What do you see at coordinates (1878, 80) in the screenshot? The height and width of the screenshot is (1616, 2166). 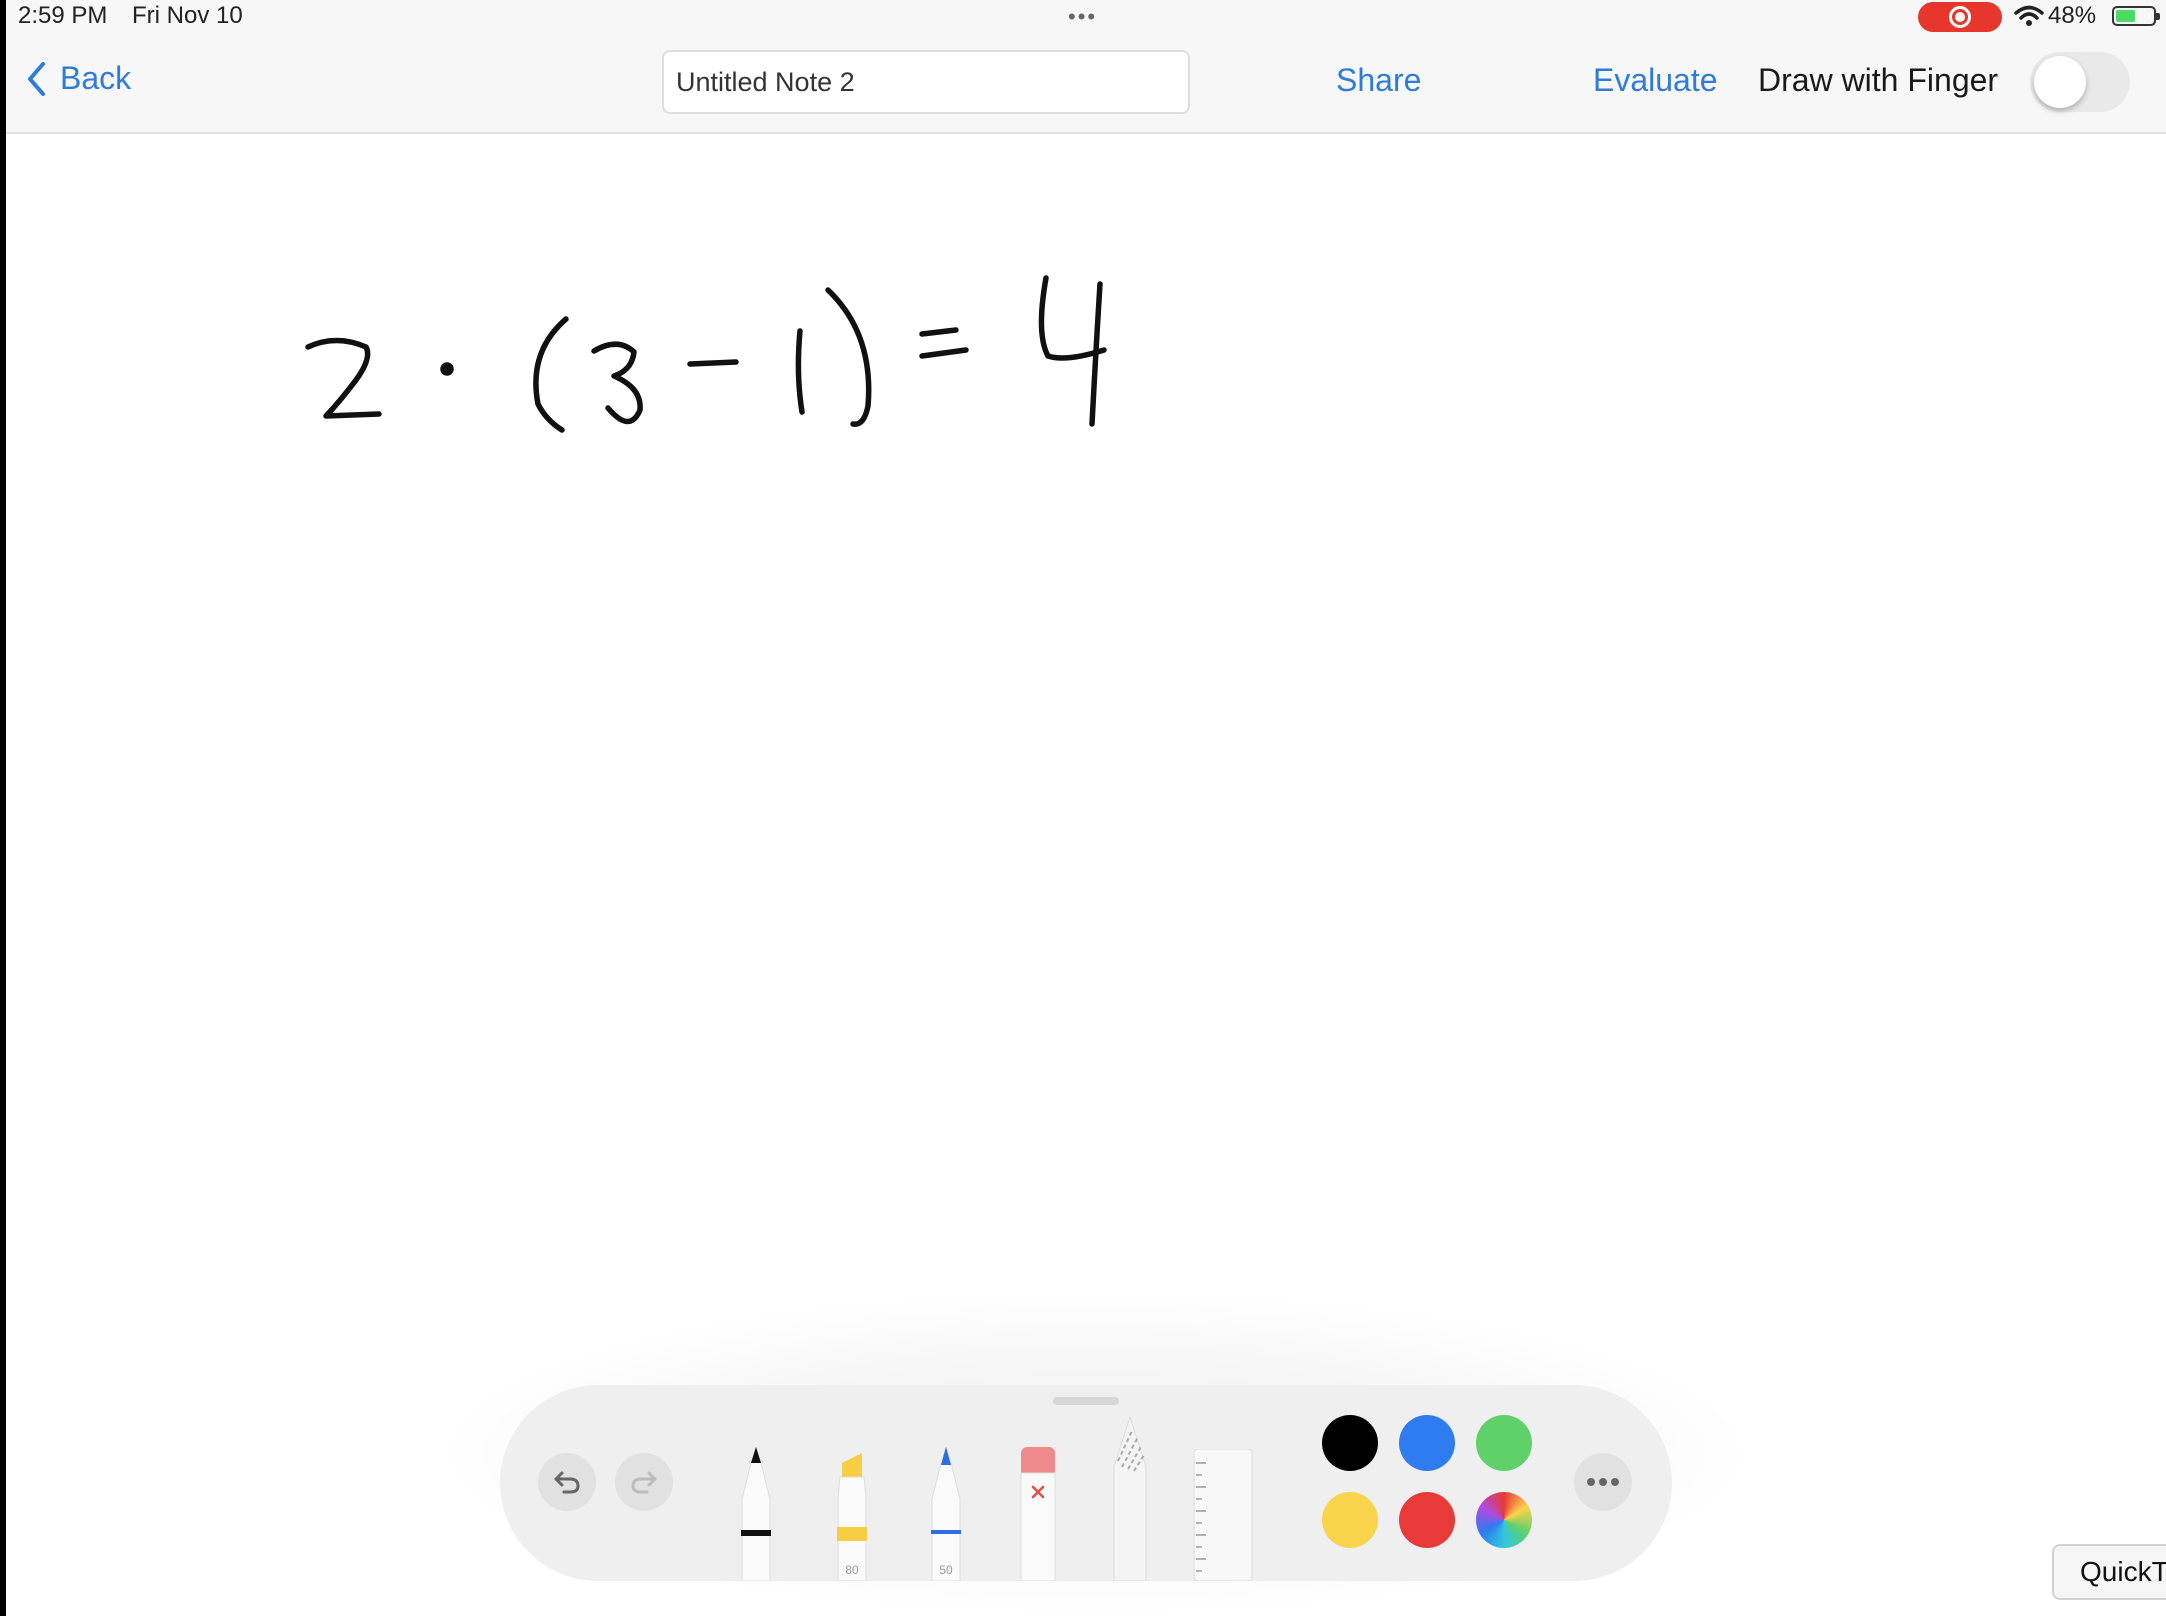 I see `draw-with-finger-label: Draw with Finger` at bounding box center [1878, 80].